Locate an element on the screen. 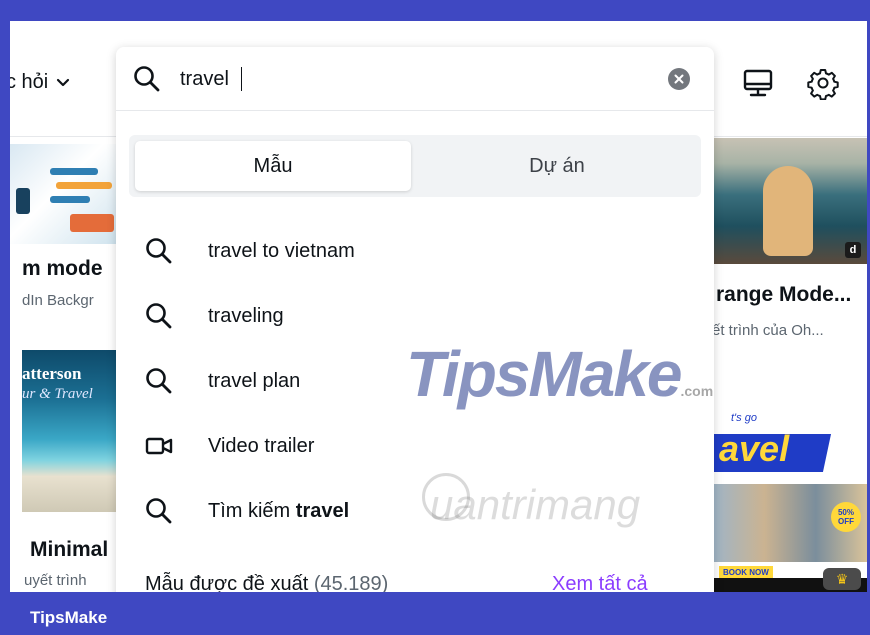  suggestion-label: travel plan is located at coordinates (254, 380).